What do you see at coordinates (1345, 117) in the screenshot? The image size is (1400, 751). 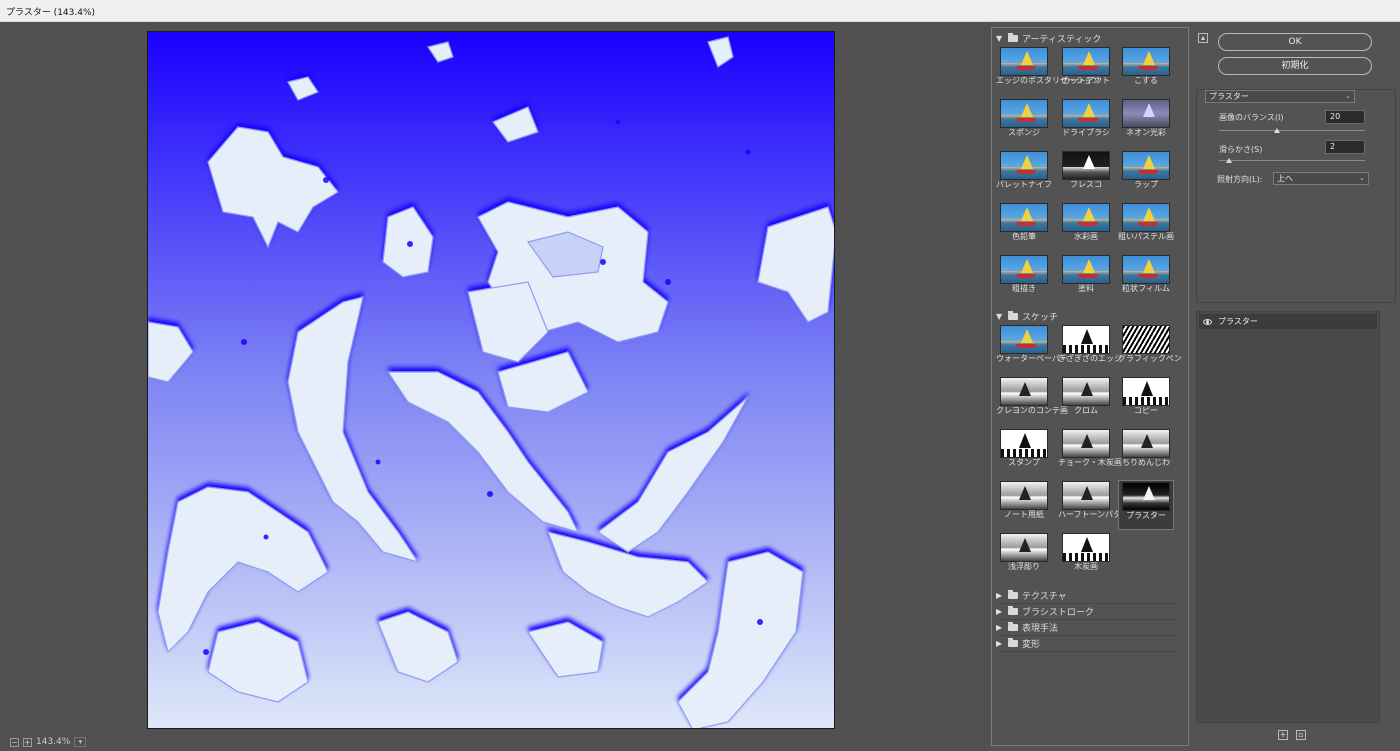 I see `balance-input: 20` at bounding box center [1345, 117].